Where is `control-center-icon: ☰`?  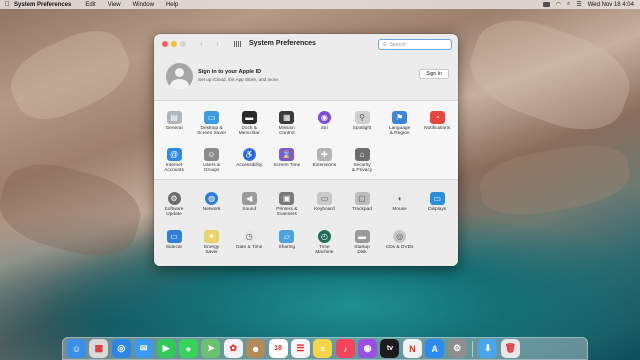
control-center-icon: ☰ is located at coordinates (578, 4).